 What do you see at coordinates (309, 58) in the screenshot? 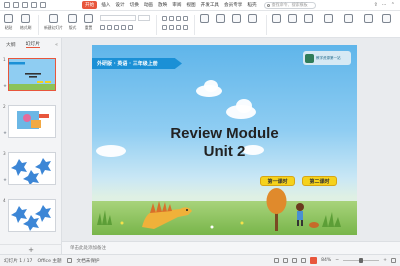
I see `logo-mark-icon` at bounding box center [309, 58].